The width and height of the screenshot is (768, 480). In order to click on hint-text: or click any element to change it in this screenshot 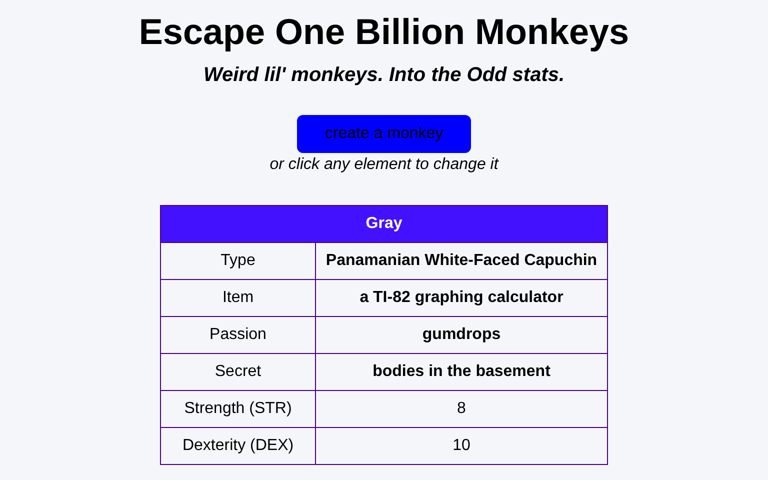, I will do `click(384, 165)`.